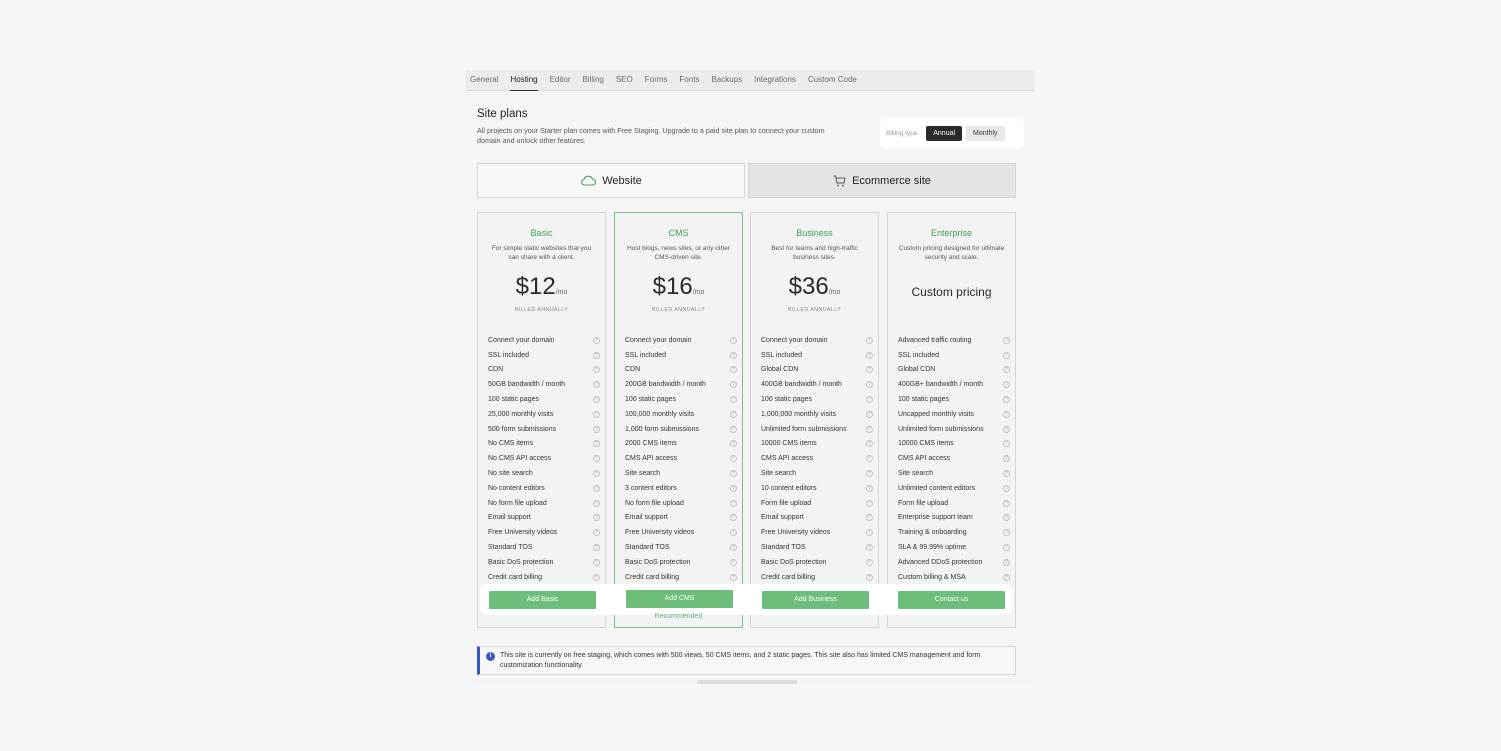 The image size is (1501, 751). What do you see at coordinates (524, 80) in the screenshot?
I see `tab-hosting: Hosting` at bounding box center [524, 80].